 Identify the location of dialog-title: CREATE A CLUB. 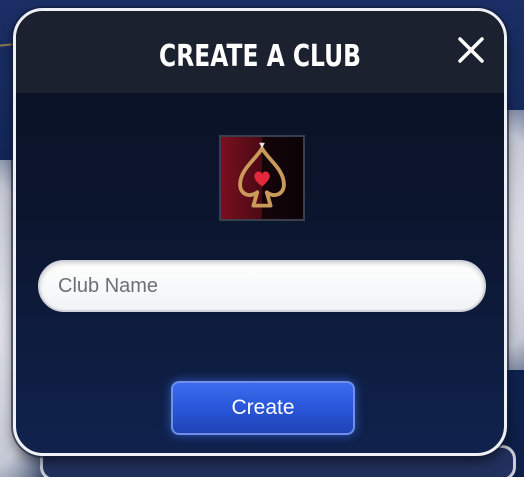
(260, 56).